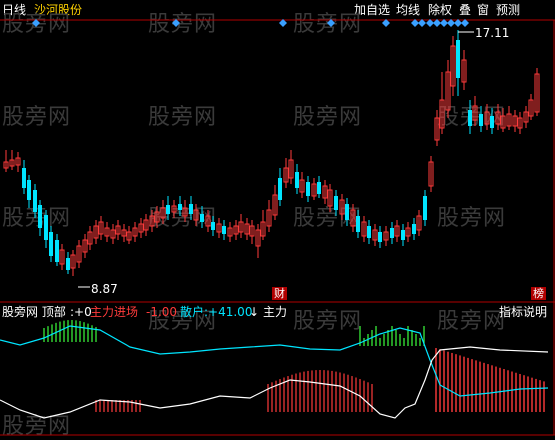 Image resolution: width=555 pixels, height=440 pixels. I want to click on low-price-label: 8.87, so click(104, 289).